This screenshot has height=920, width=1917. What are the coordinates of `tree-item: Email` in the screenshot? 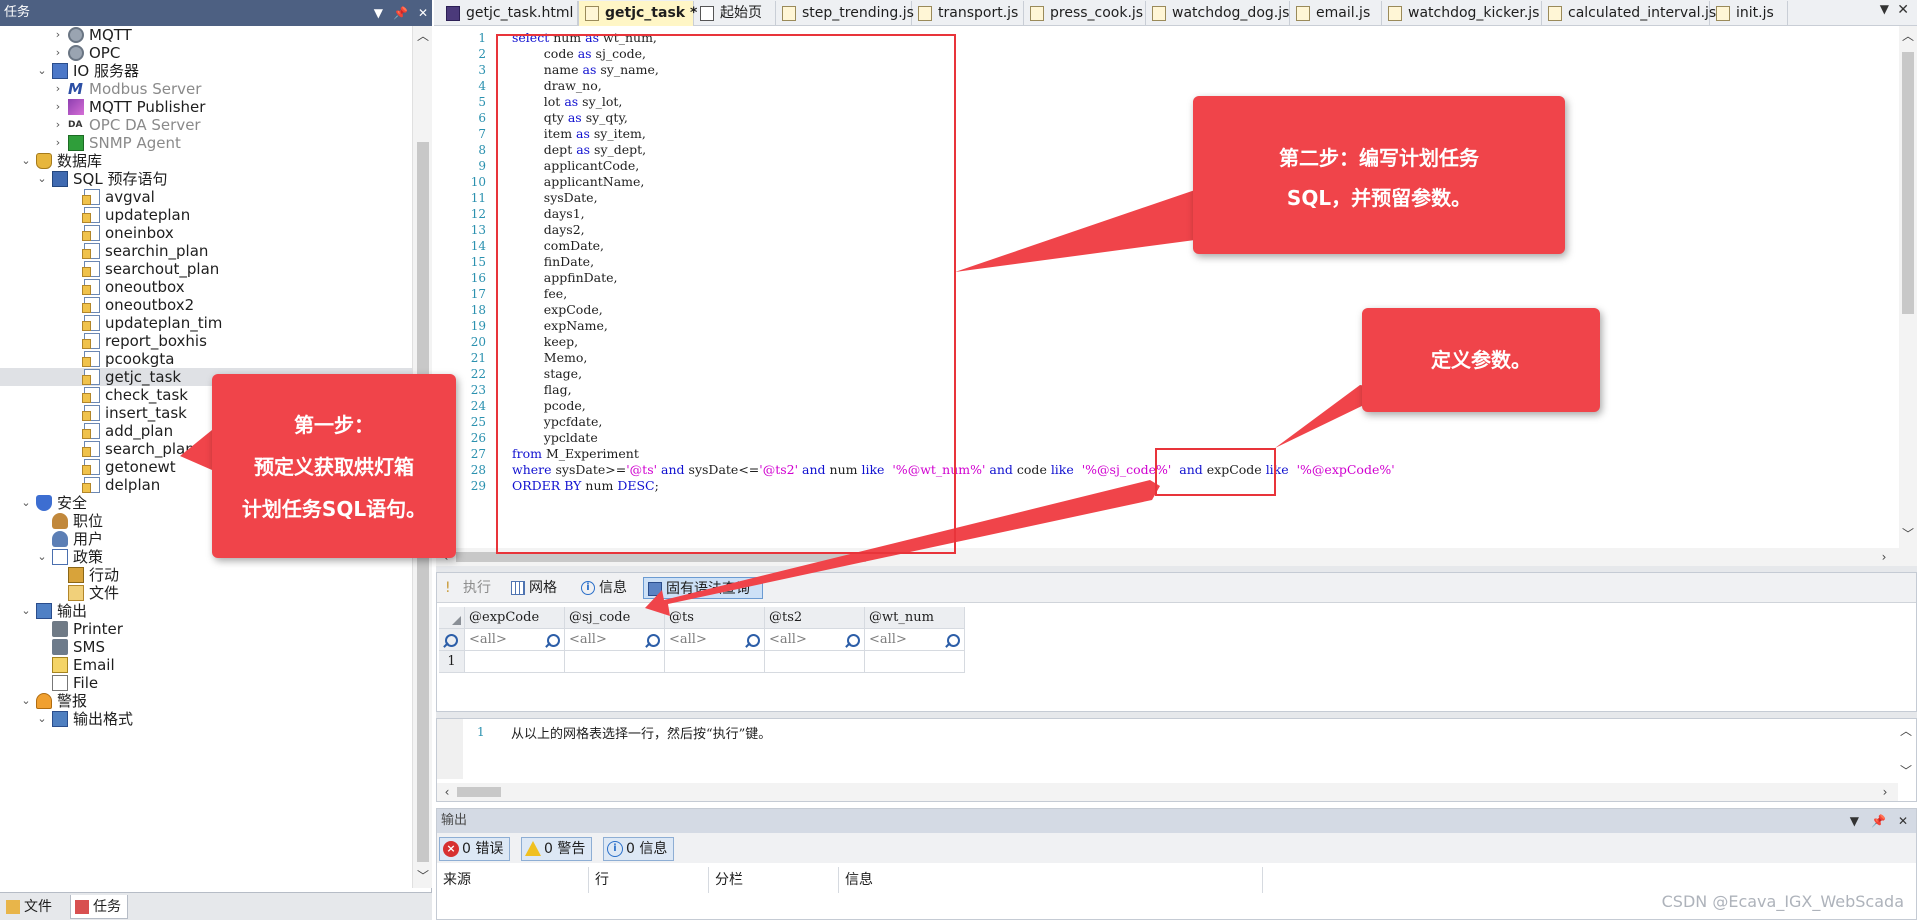 It's located at (206, 665).